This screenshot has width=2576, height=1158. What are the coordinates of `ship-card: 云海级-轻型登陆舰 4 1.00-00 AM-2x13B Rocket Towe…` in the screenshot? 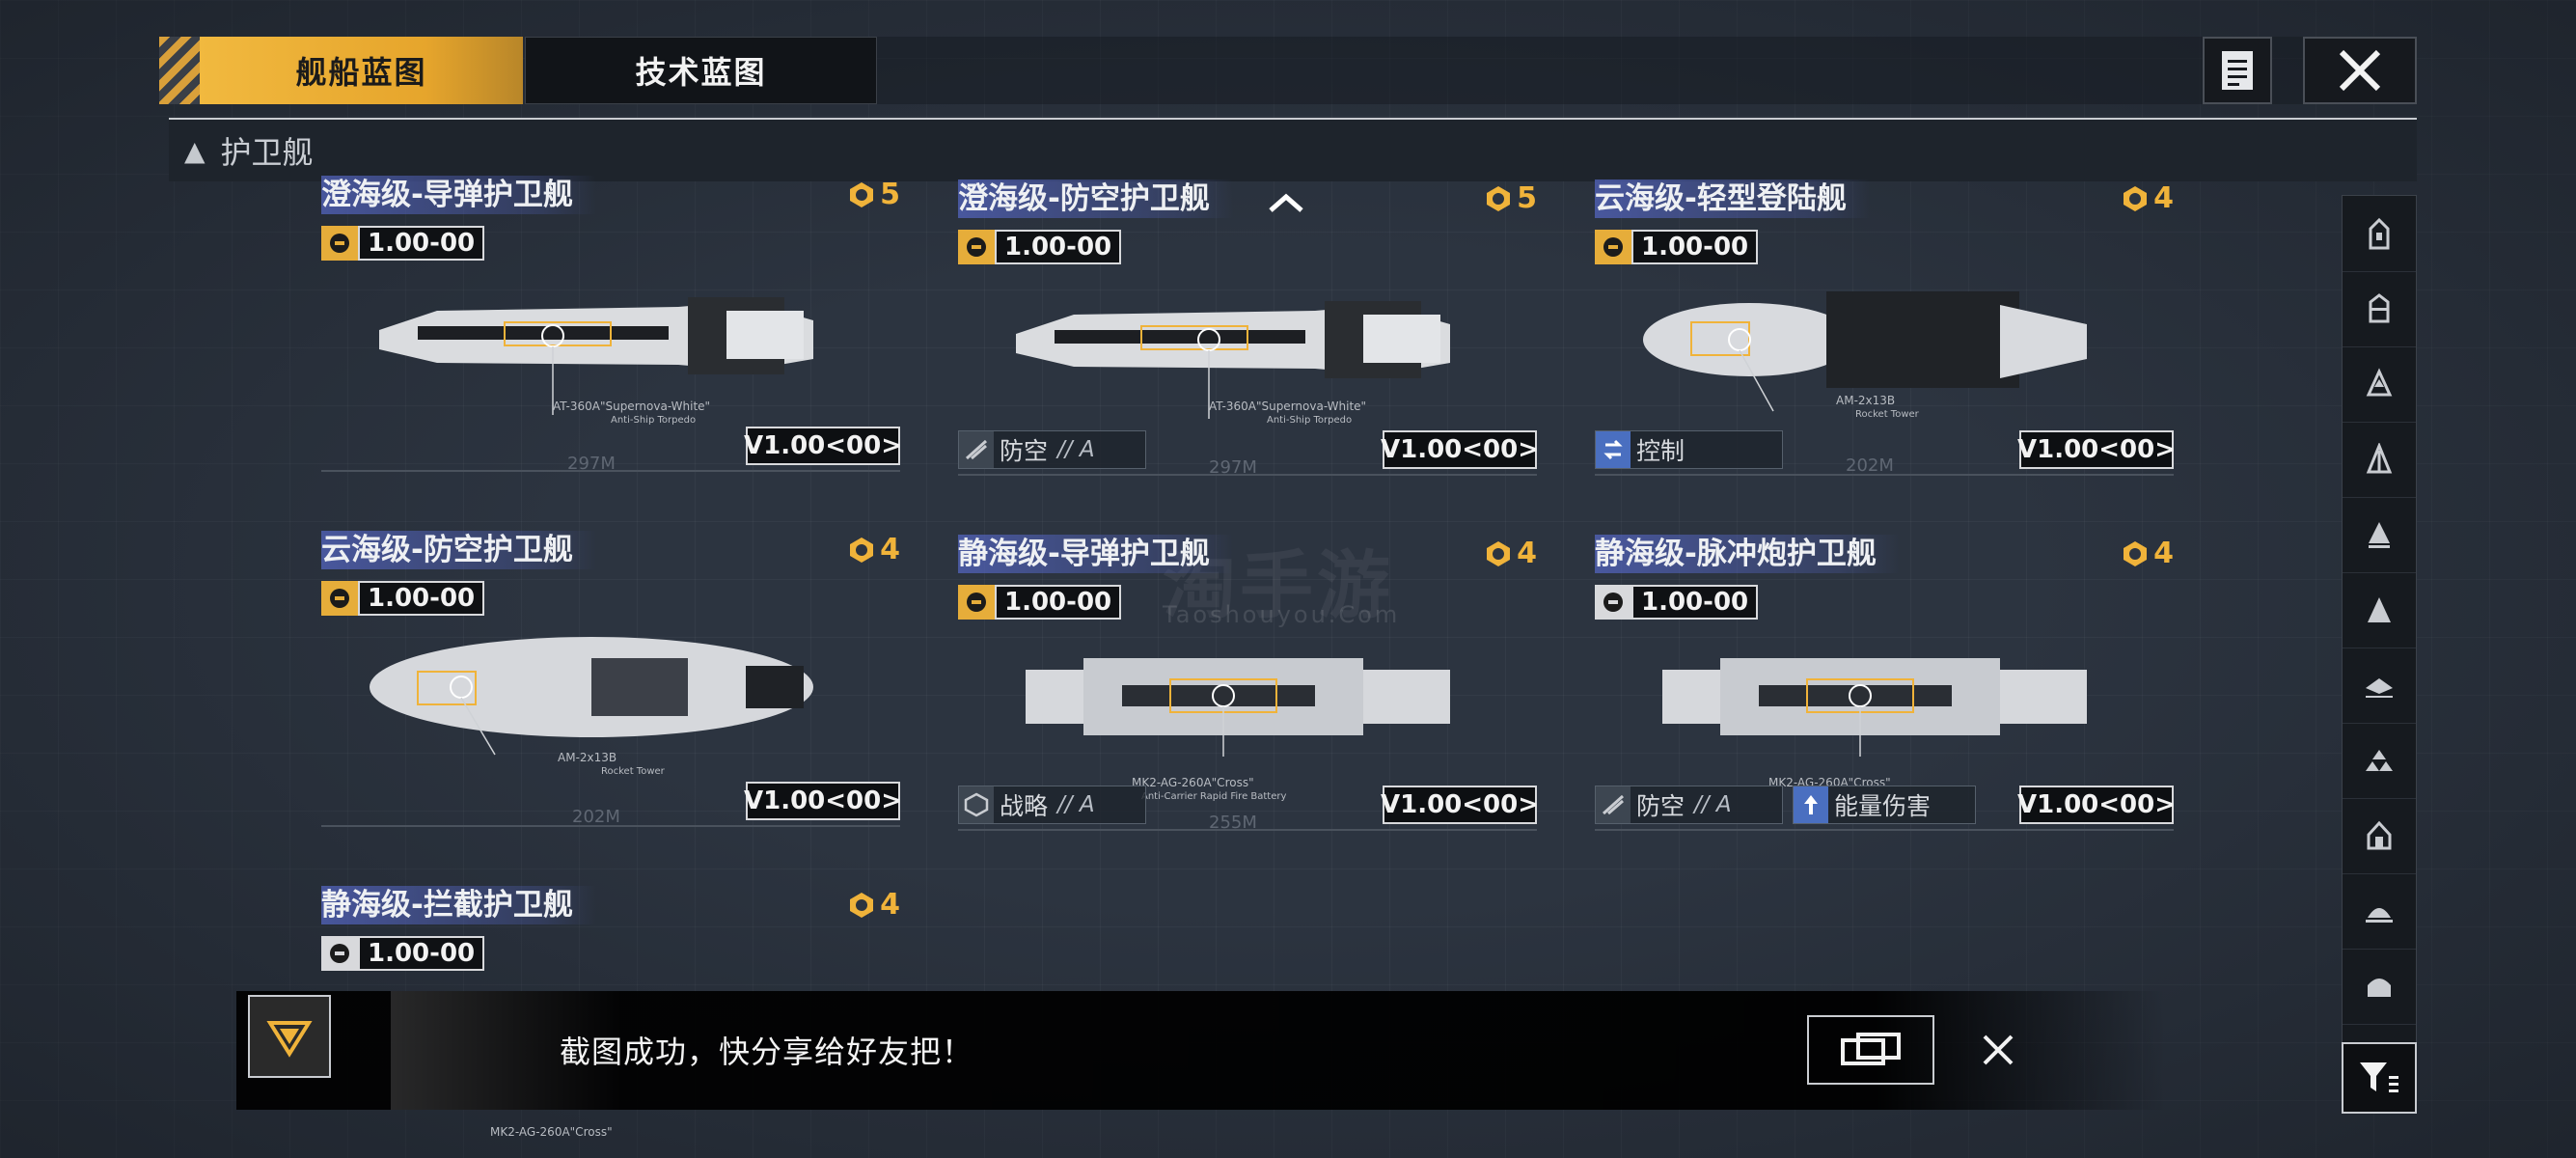 It's located at (1886, 338).